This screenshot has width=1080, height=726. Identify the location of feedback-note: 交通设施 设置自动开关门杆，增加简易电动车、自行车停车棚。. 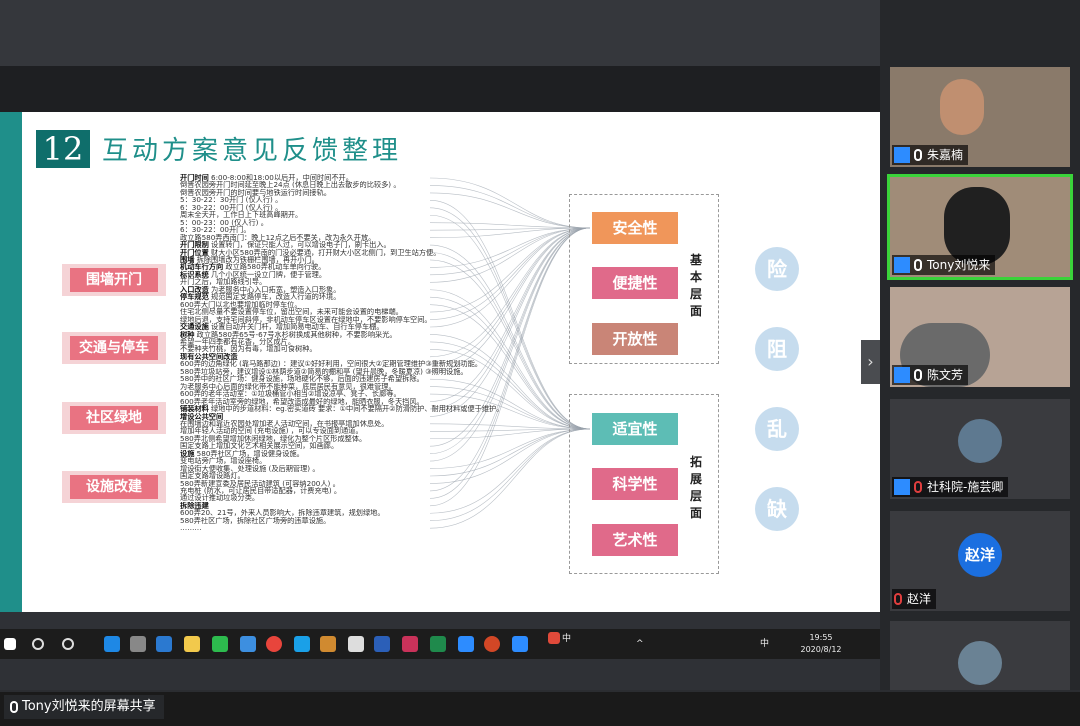
(340, 326).